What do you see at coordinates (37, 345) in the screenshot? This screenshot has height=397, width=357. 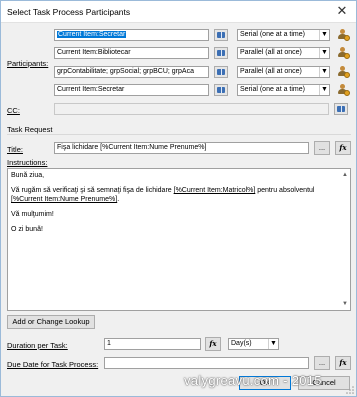 I see `duration-label: Duration per Task:` at bounding box center [37, 345].